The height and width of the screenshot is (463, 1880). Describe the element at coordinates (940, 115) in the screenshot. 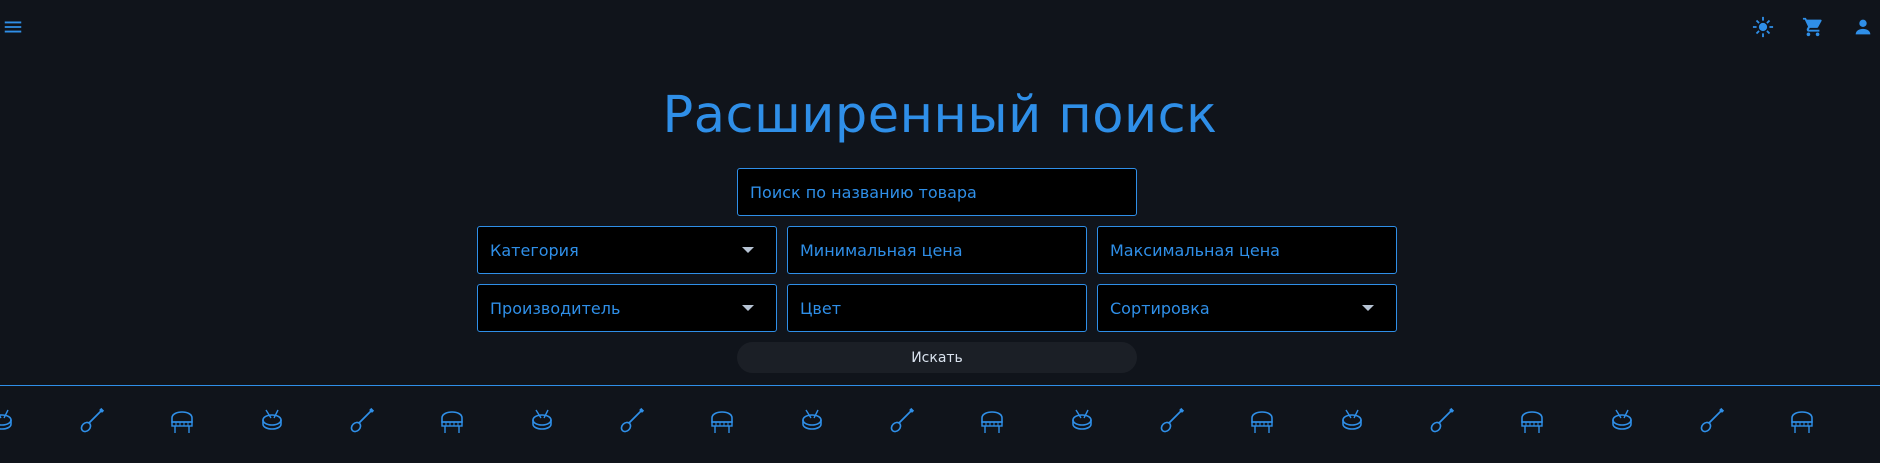

I see `page-title: Расширенный поиск` at that location.